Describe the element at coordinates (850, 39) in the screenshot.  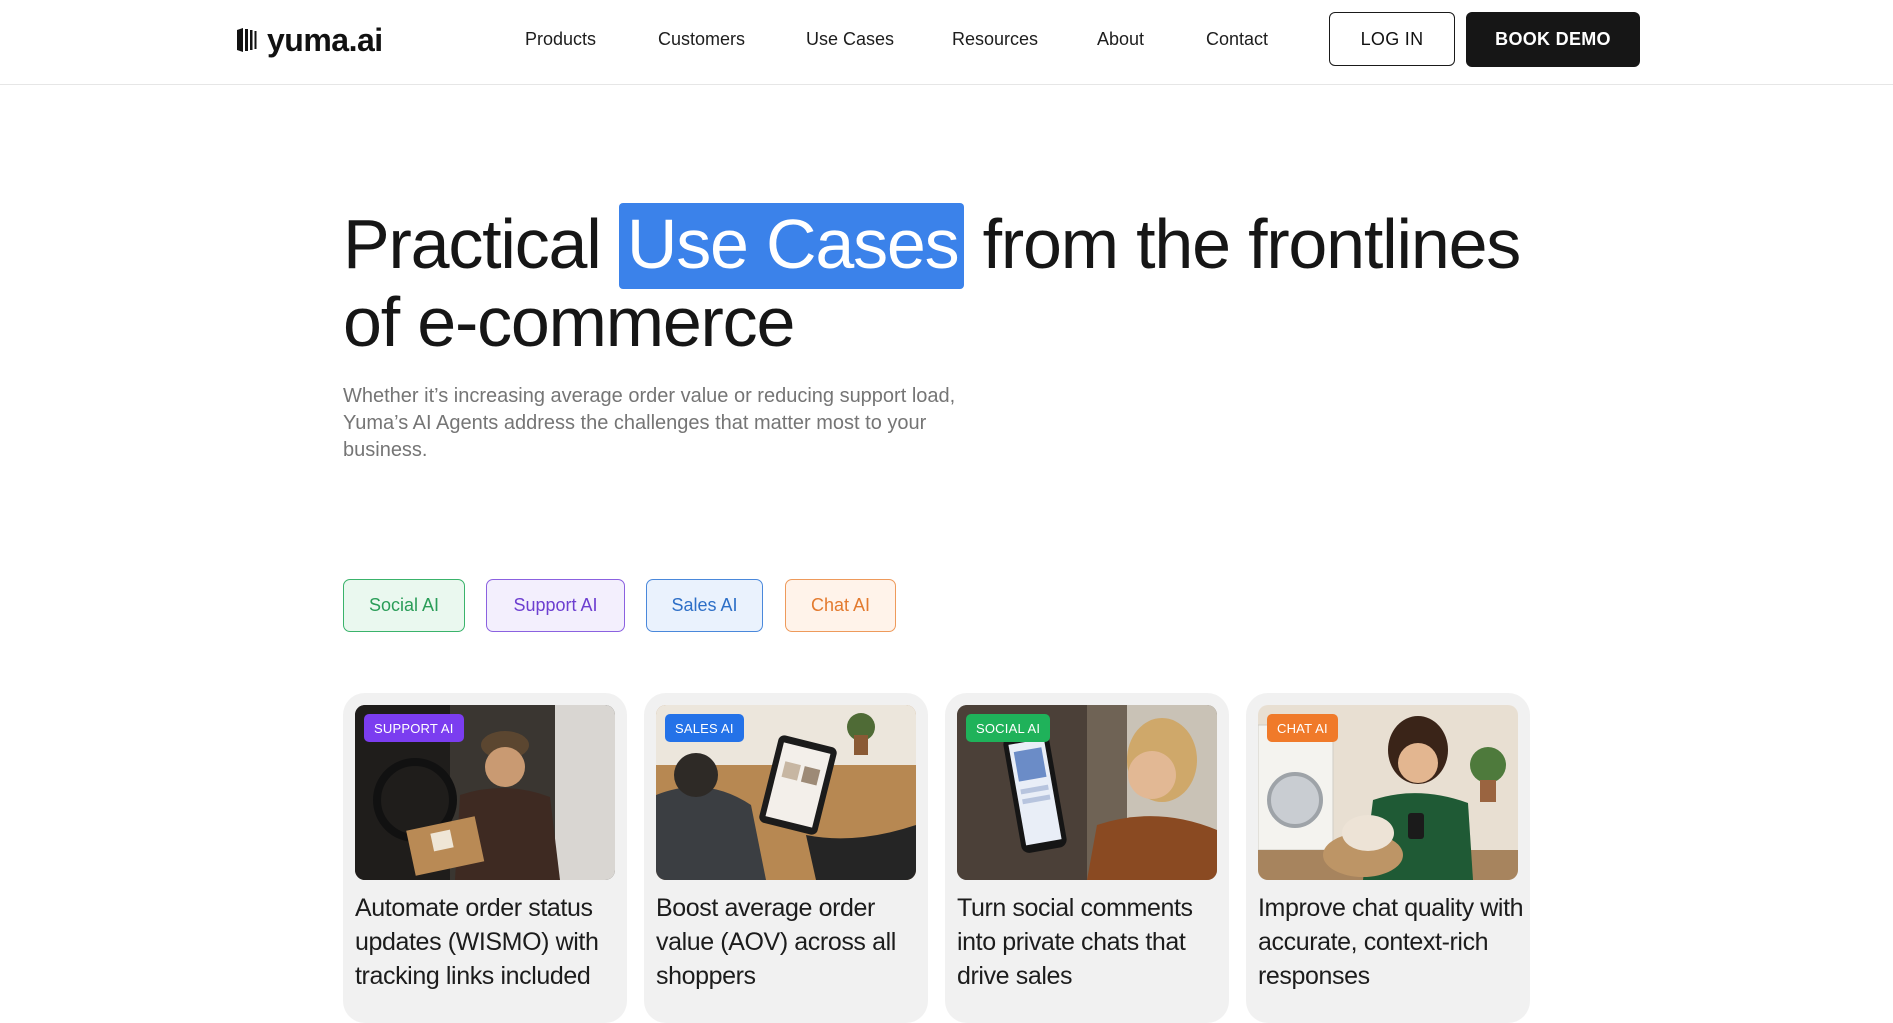
I see `nav-use-cases: Use Cases` at that location.